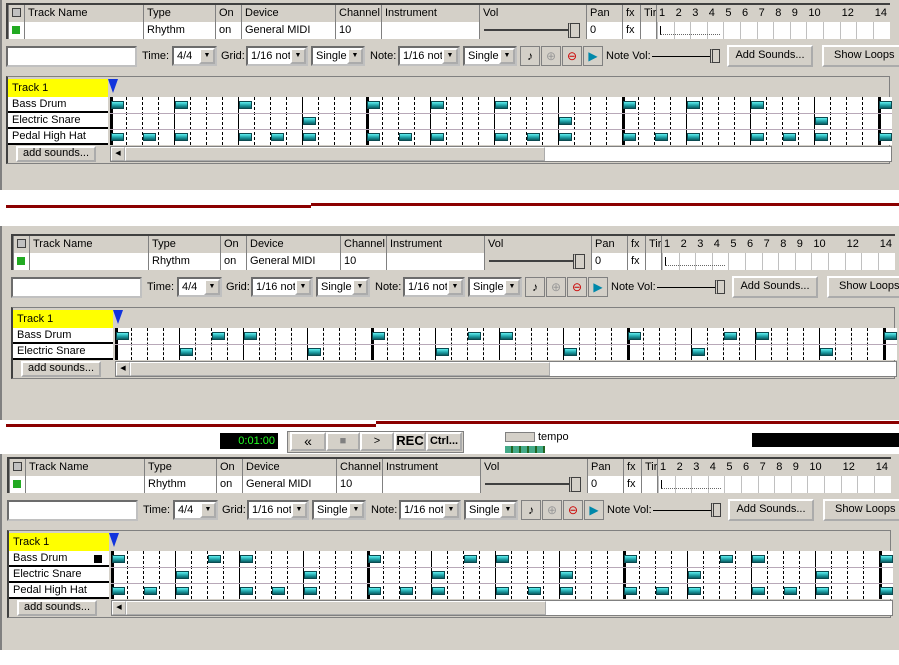  I want to click on instrument-row-label: Pedal High Hat, so click(59, 591).